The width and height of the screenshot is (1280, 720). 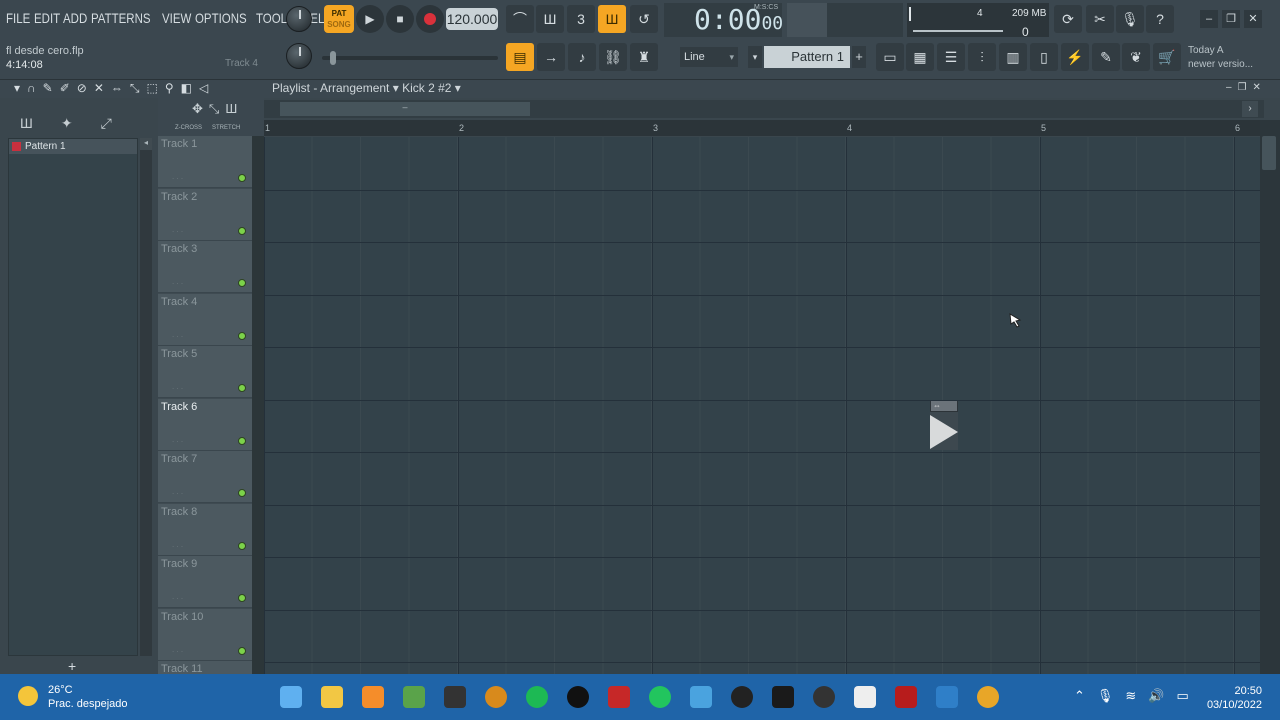 What do you see at coordinates (205, 214) in the screenshot?
I see `track-header: Track 2 . . .` at bounding box center [205, 214].